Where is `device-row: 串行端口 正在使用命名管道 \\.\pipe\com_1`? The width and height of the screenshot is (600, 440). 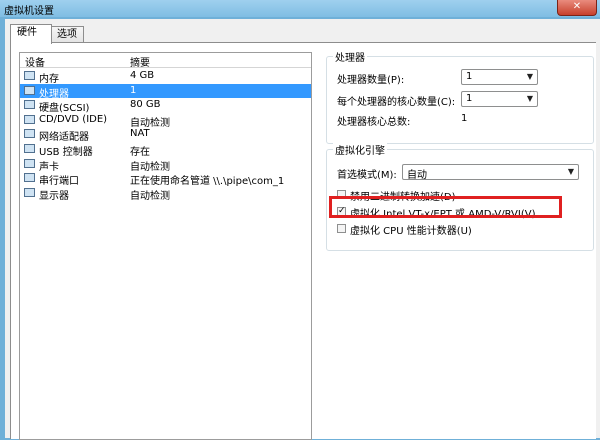
device-row: 串行端口 正在使用命名管道 \\.\pipe\com_1 is located at coordinates (165, 179).